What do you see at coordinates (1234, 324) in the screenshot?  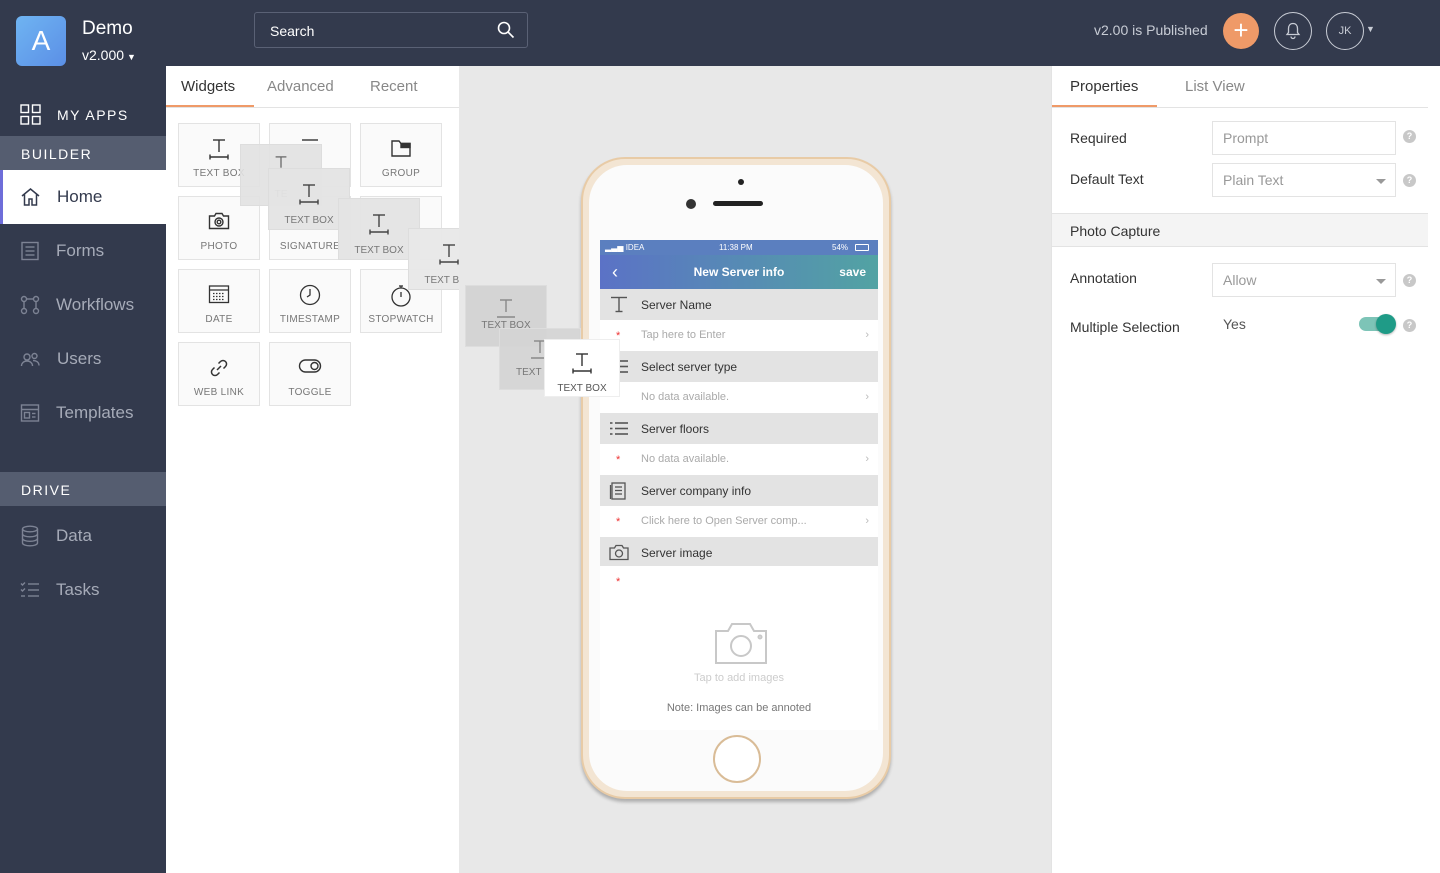 I see `multiple-selection-value: Yes` at bounding box center [1234, 324].